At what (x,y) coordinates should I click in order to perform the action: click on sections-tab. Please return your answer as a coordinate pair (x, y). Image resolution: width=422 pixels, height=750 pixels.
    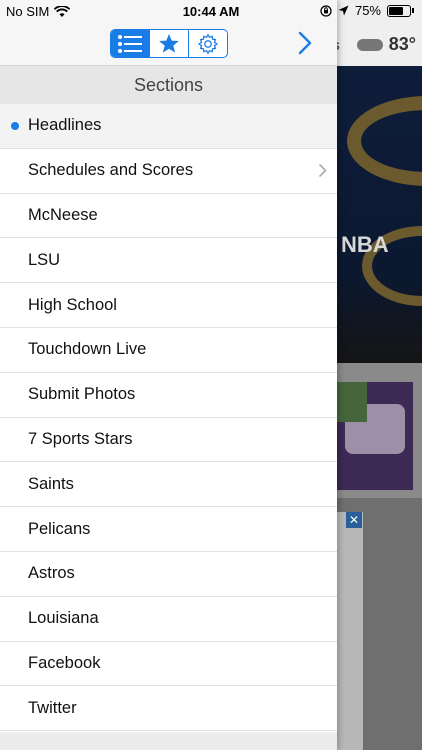
    Looking at the image, I should click on (130, 43).